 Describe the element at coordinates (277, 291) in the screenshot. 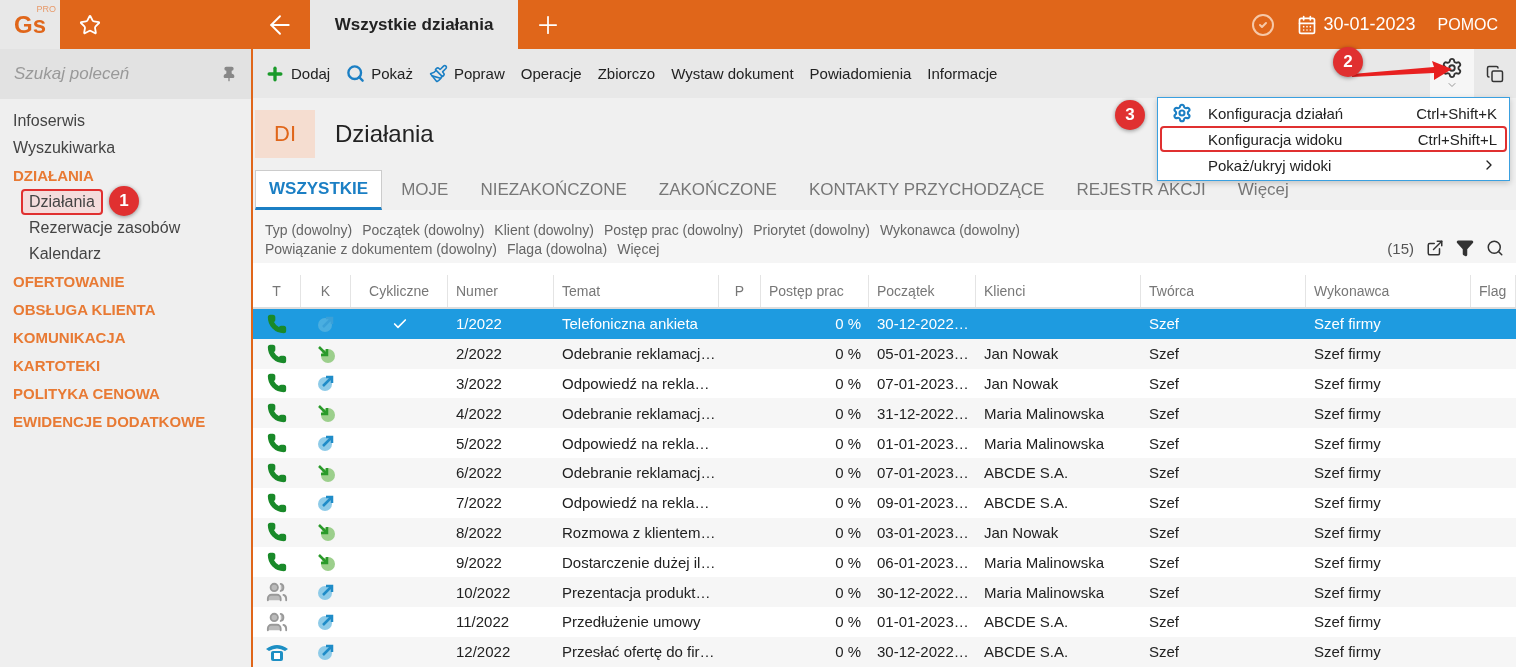

I see `column-header: T` at that location.